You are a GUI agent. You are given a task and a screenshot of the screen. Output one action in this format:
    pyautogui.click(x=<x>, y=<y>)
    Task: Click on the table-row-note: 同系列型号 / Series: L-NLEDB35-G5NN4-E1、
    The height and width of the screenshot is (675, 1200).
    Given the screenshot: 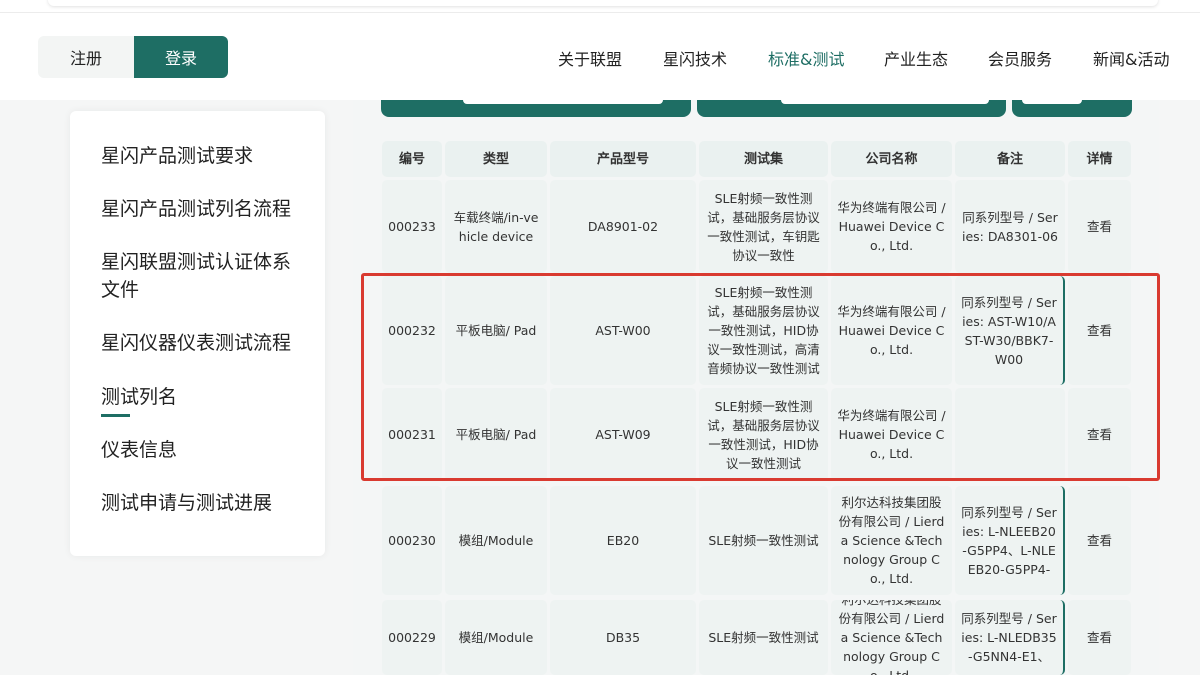 What is the action you would take?
    pyautogui.click(x=1010, y=637)
    